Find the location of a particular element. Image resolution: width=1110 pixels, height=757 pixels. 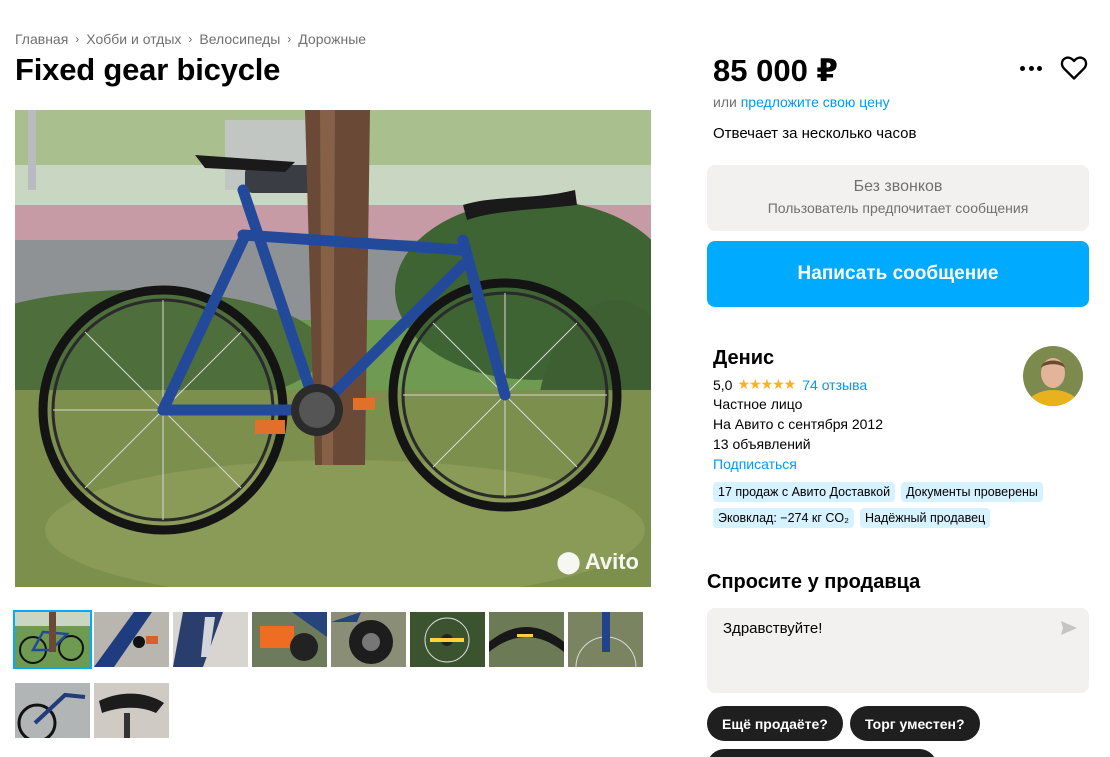

send-arrow-icon is located at coordinates (1069, 628).